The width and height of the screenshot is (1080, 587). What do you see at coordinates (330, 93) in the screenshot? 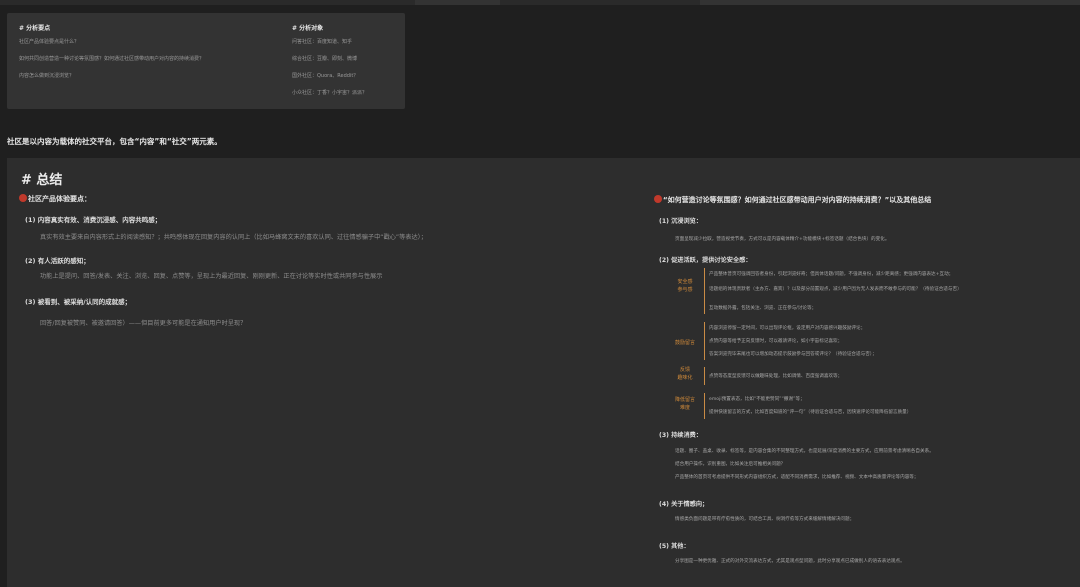
I see `analysis-target-item: 小众社区：丁香？小宇宙？派派？` at bounding box center [330, 93].